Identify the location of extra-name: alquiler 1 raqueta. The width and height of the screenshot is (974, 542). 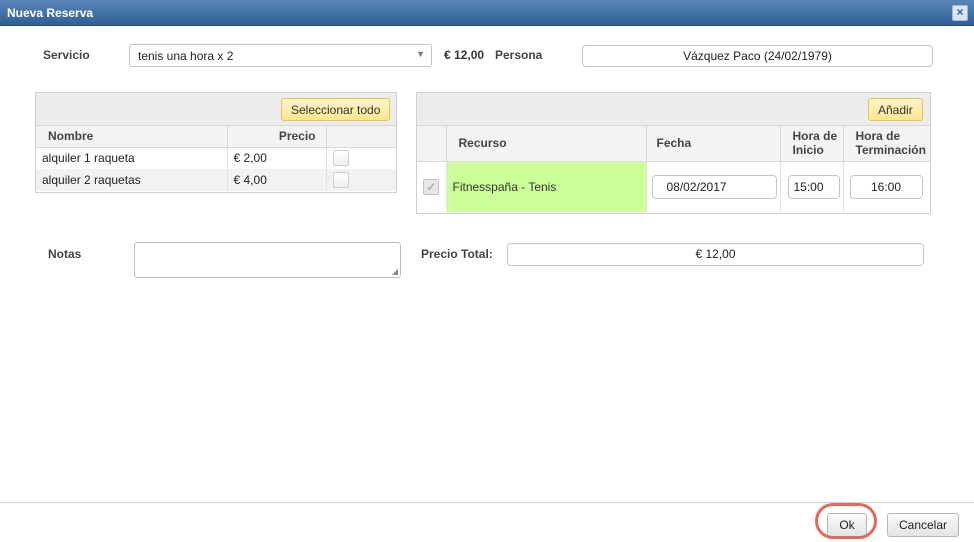
(132, 158).